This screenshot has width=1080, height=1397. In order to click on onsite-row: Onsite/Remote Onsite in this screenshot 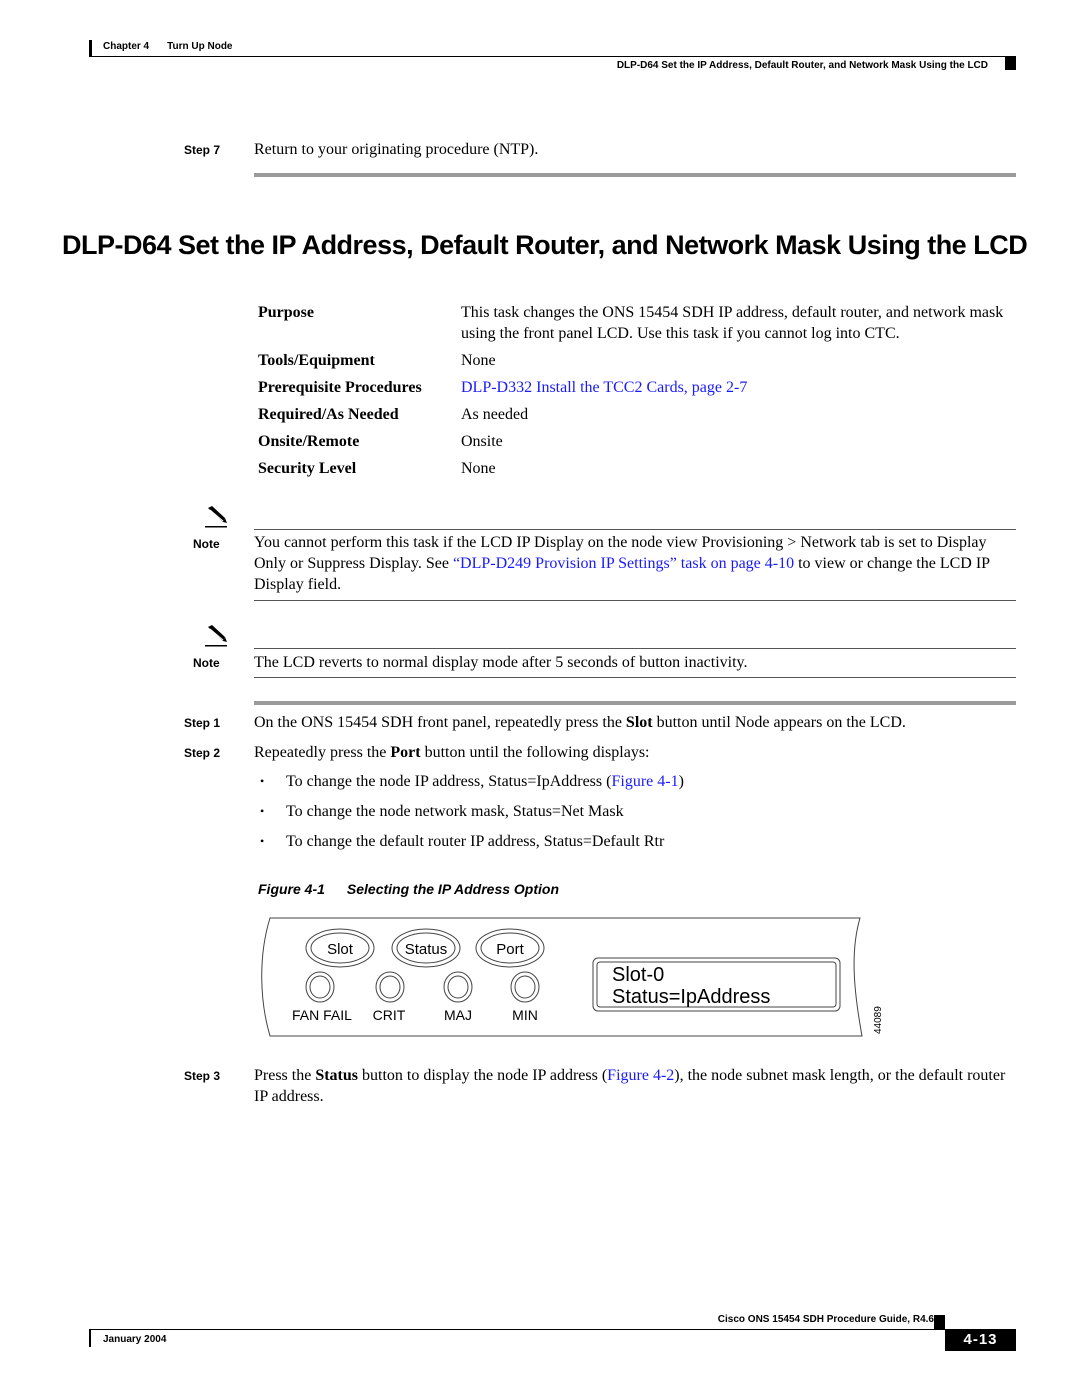, I will do `click(638, 441)`.